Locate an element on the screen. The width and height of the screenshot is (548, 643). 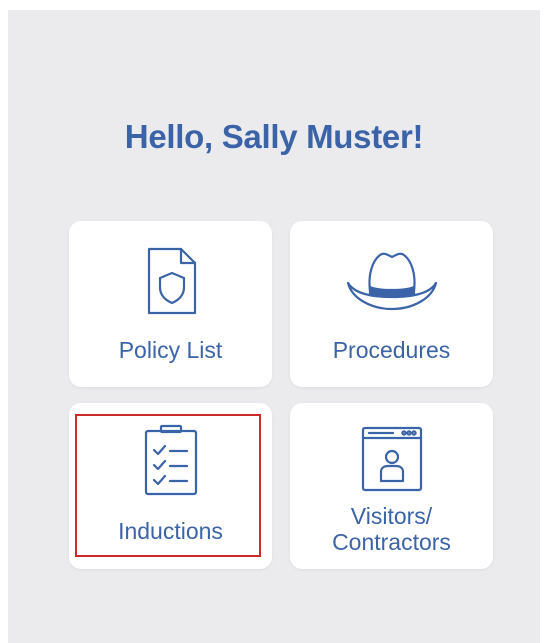
hard-hat-icon is located at coordinates (391, 282).